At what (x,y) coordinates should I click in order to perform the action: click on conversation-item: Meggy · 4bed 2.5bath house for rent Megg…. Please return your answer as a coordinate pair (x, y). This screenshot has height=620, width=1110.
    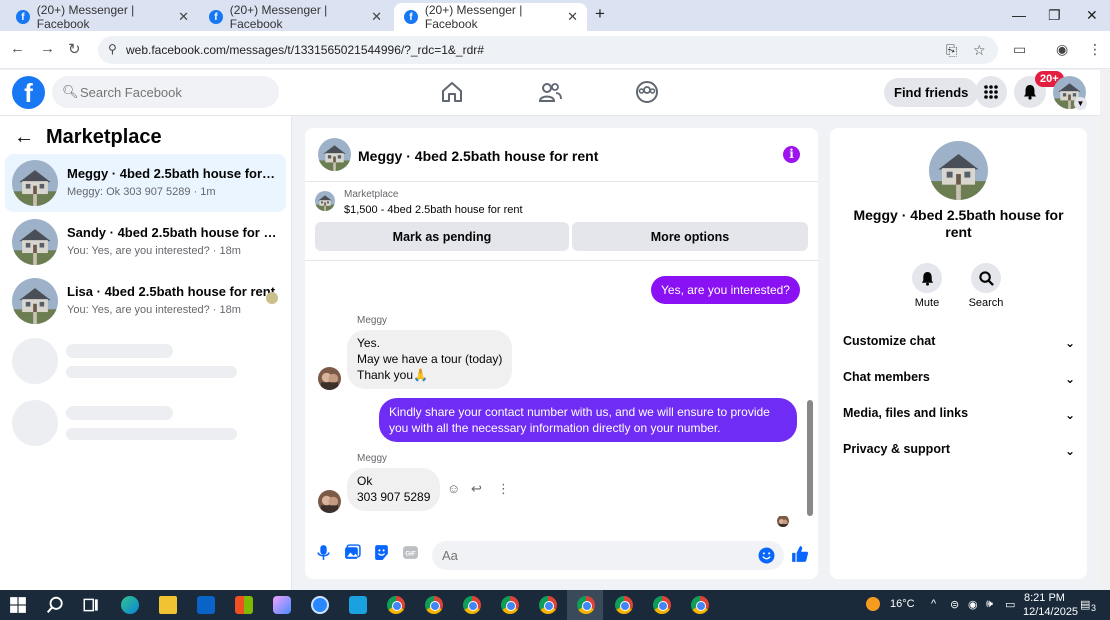
    Looking at the image, I should click on (145, 183).